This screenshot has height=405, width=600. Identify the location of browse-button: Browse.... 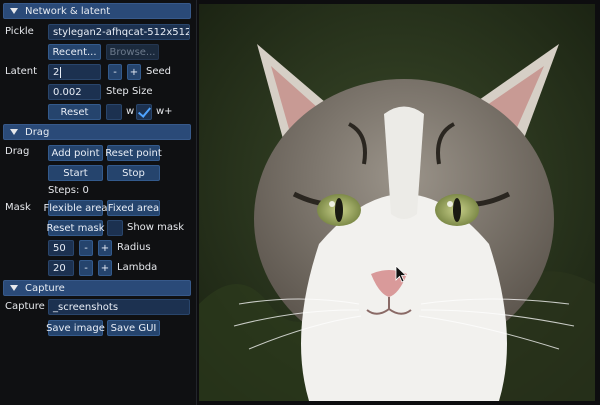
(132, 52).